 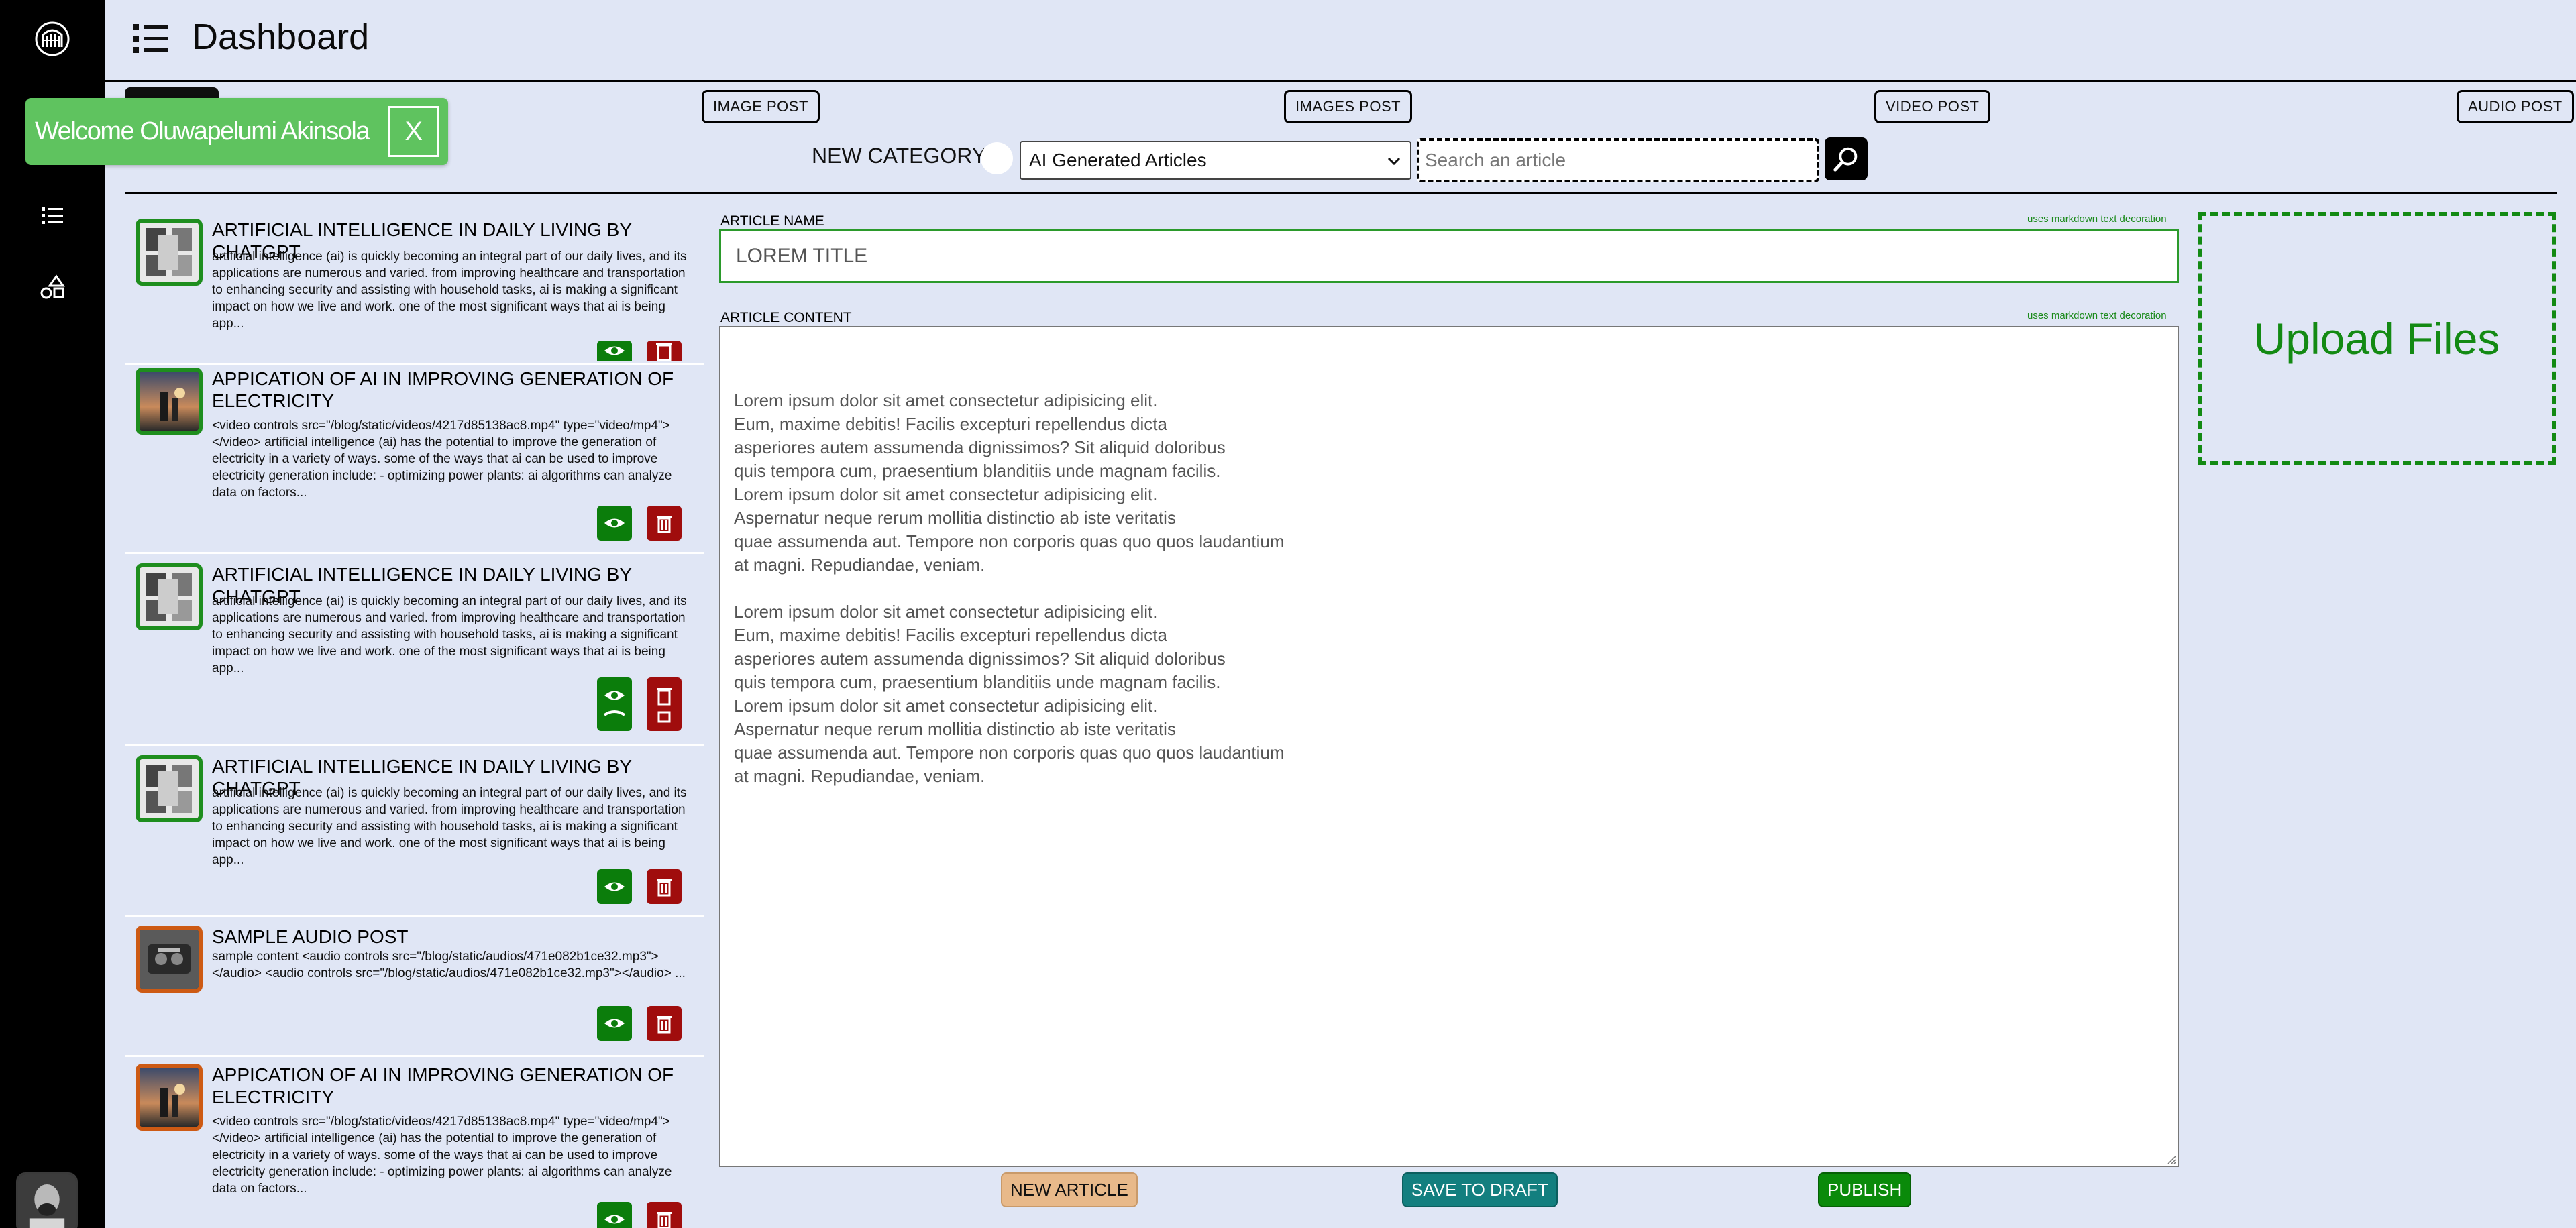 I want to click on search-placeholder: Search an article, so click(x=1495, y=160).